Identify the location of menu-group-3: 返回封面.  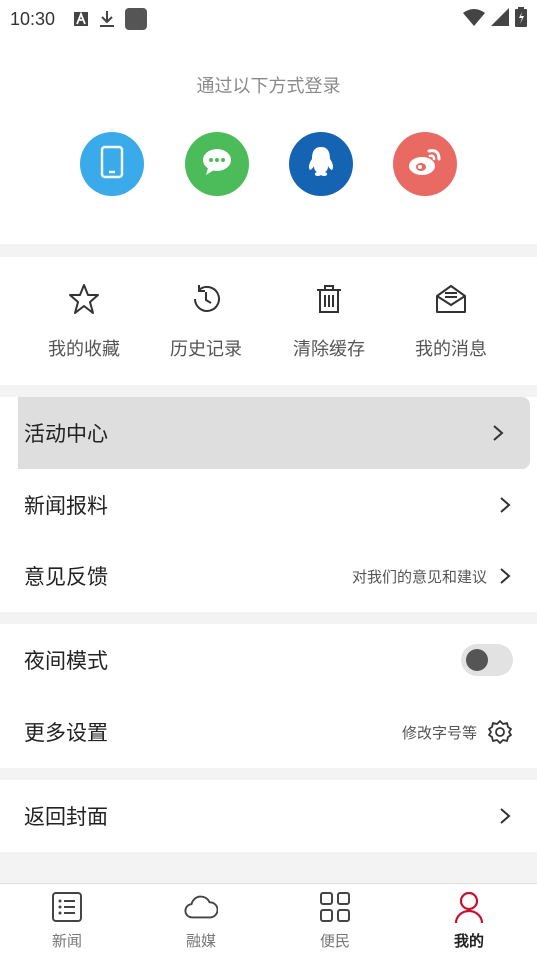
(268, 816).